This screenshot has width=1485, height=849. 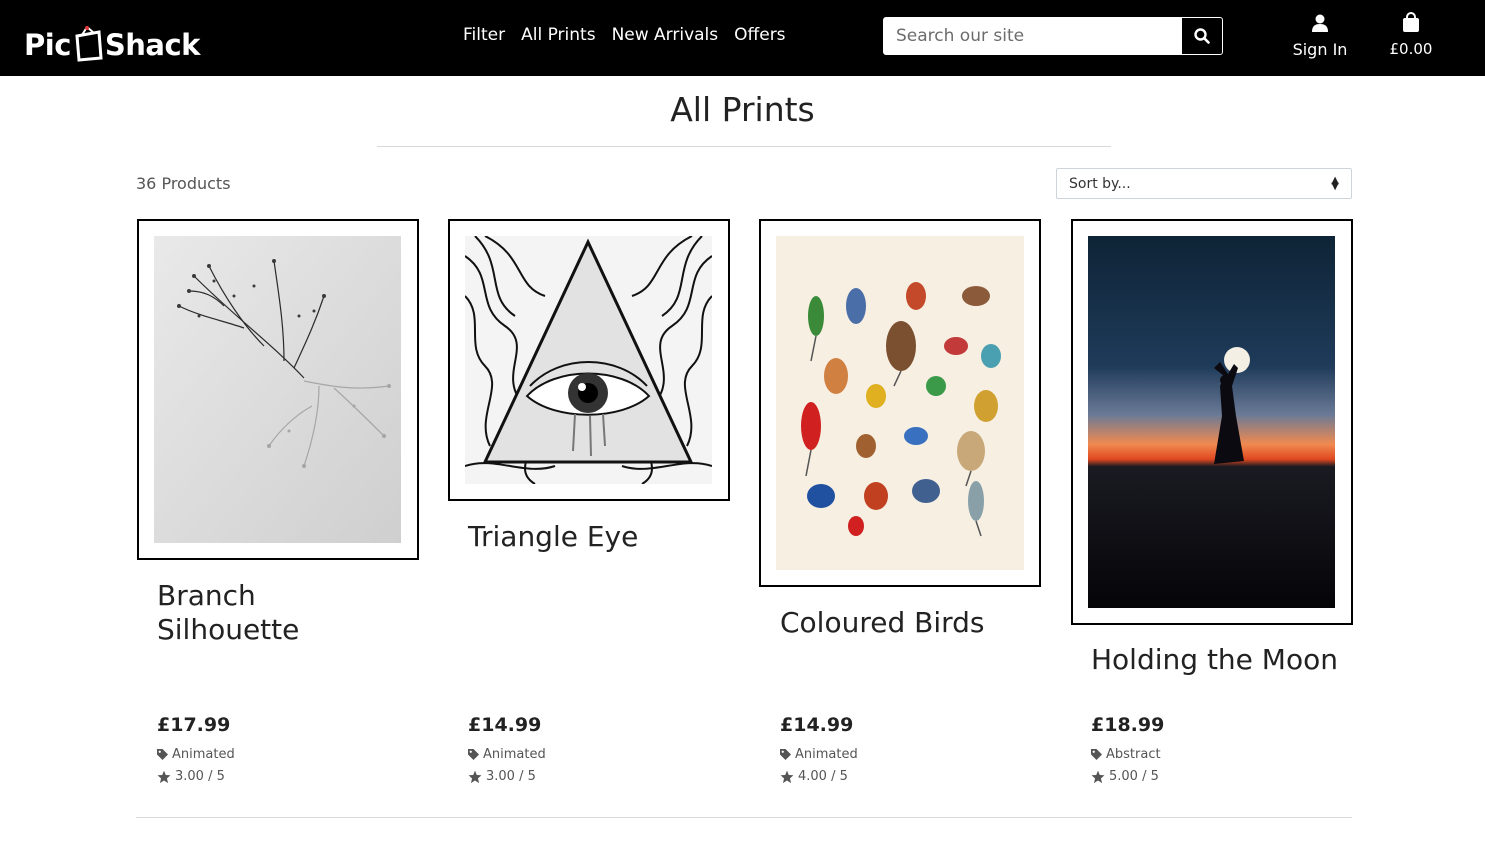 I want to click on search-icon, so click(x=1202, y=36).